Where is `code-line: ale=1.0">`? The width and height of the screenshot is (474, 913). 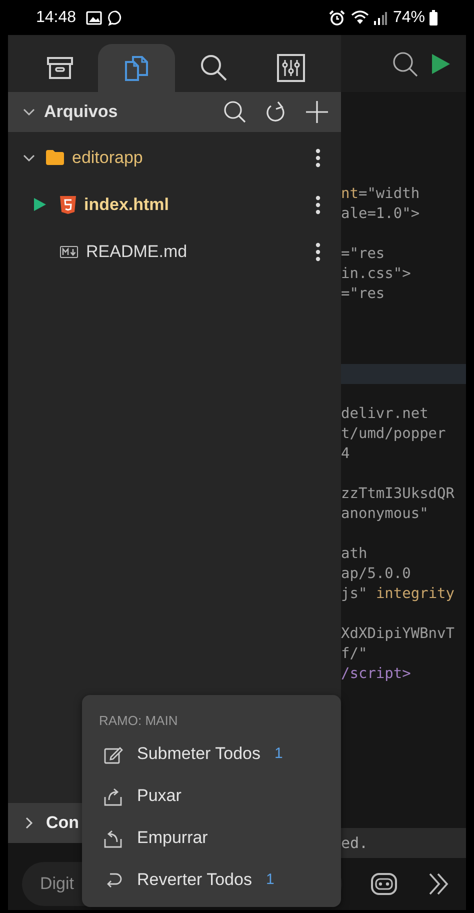
code-line: ale=1.0"> is located at coordinates (381, 214).